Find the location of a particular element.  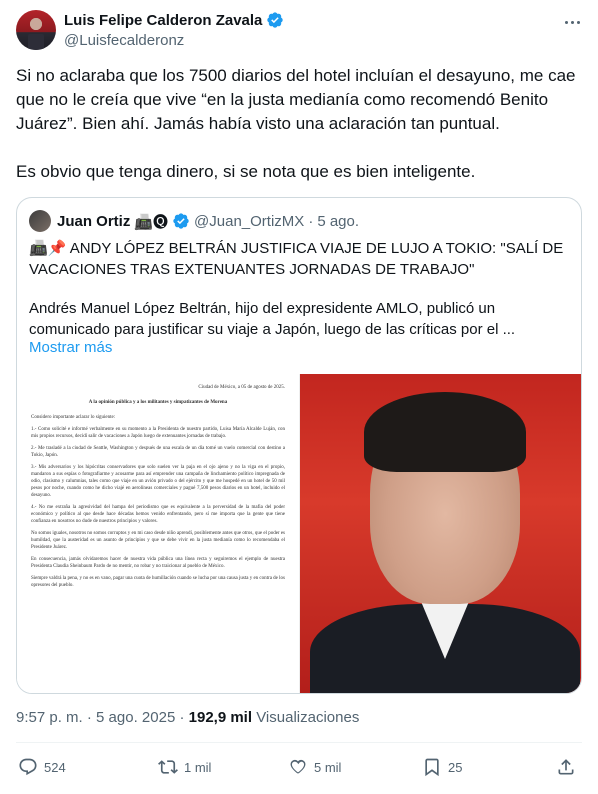

show-more-link: Mostrar más is located at coordinates (70, 347).